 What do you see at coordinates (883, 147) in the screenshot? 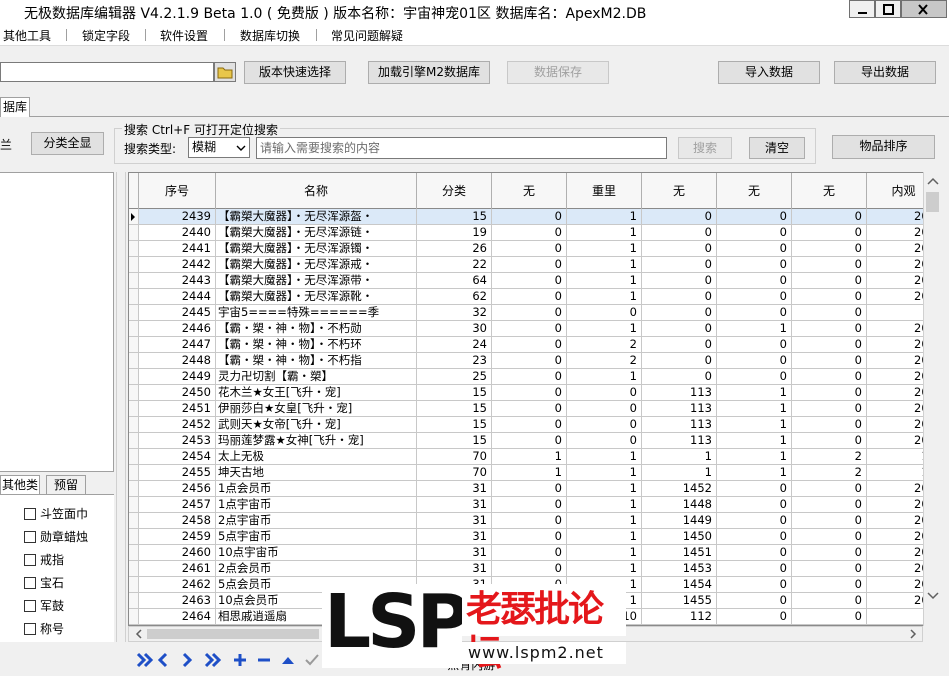
I see `item-sort-button: 物品排序` at bounding box center [883, 147].